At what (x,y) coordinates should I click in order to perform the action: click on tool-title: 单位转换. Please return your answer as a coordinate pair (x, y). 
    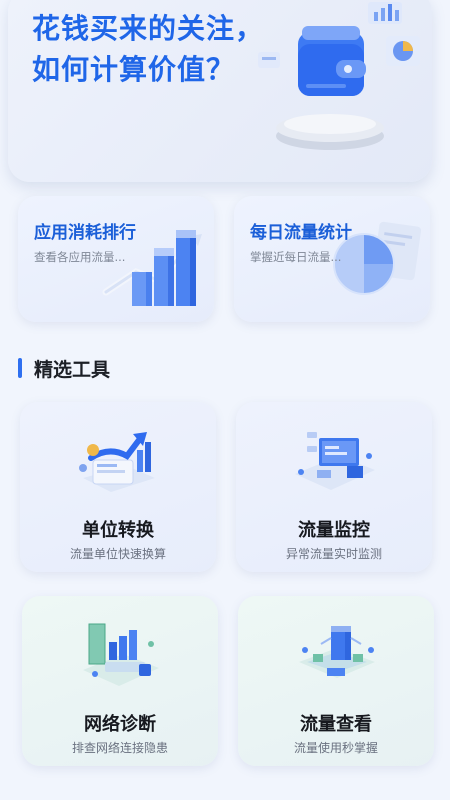
    Looking at the image, I should click on (118, 530).